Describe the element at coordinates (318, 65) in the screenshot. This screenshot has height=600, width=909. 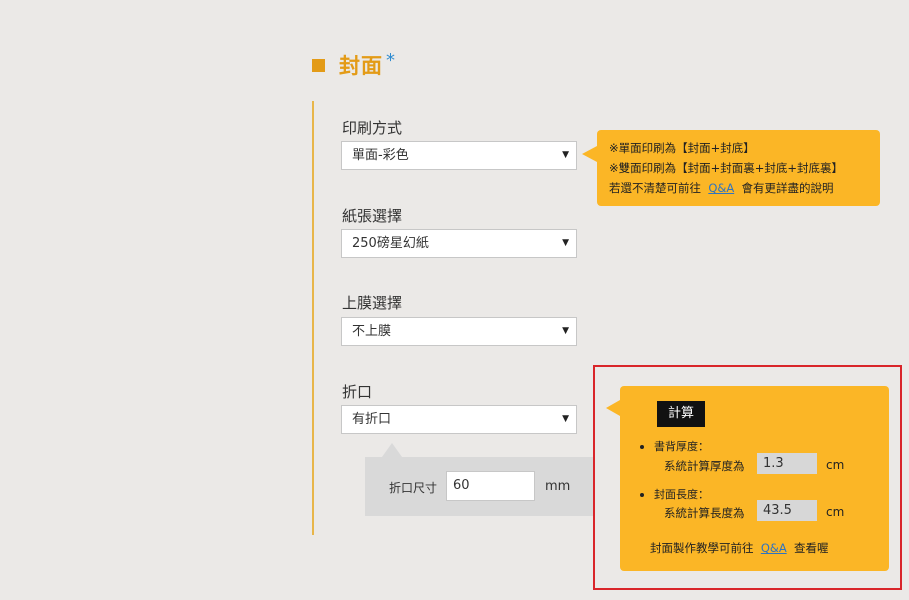
I see `title-square-icon` at that location.